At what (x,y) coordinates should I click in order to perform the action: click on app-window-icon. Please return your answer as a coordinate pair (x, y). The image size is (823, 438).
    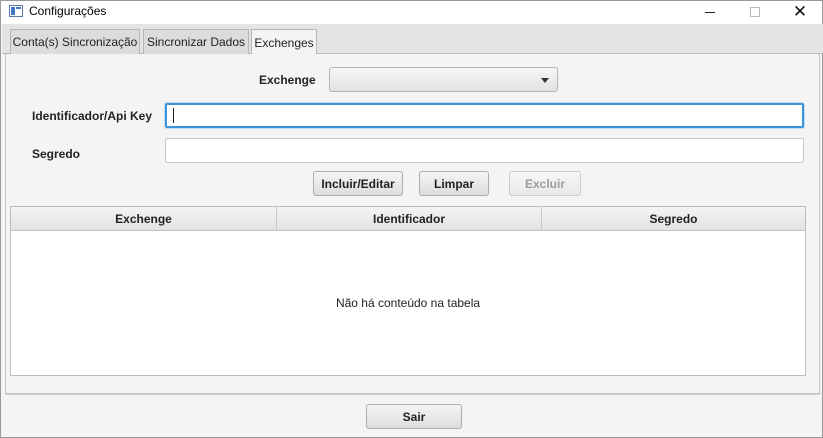
    Looking at the image, I should click on (16, 11).